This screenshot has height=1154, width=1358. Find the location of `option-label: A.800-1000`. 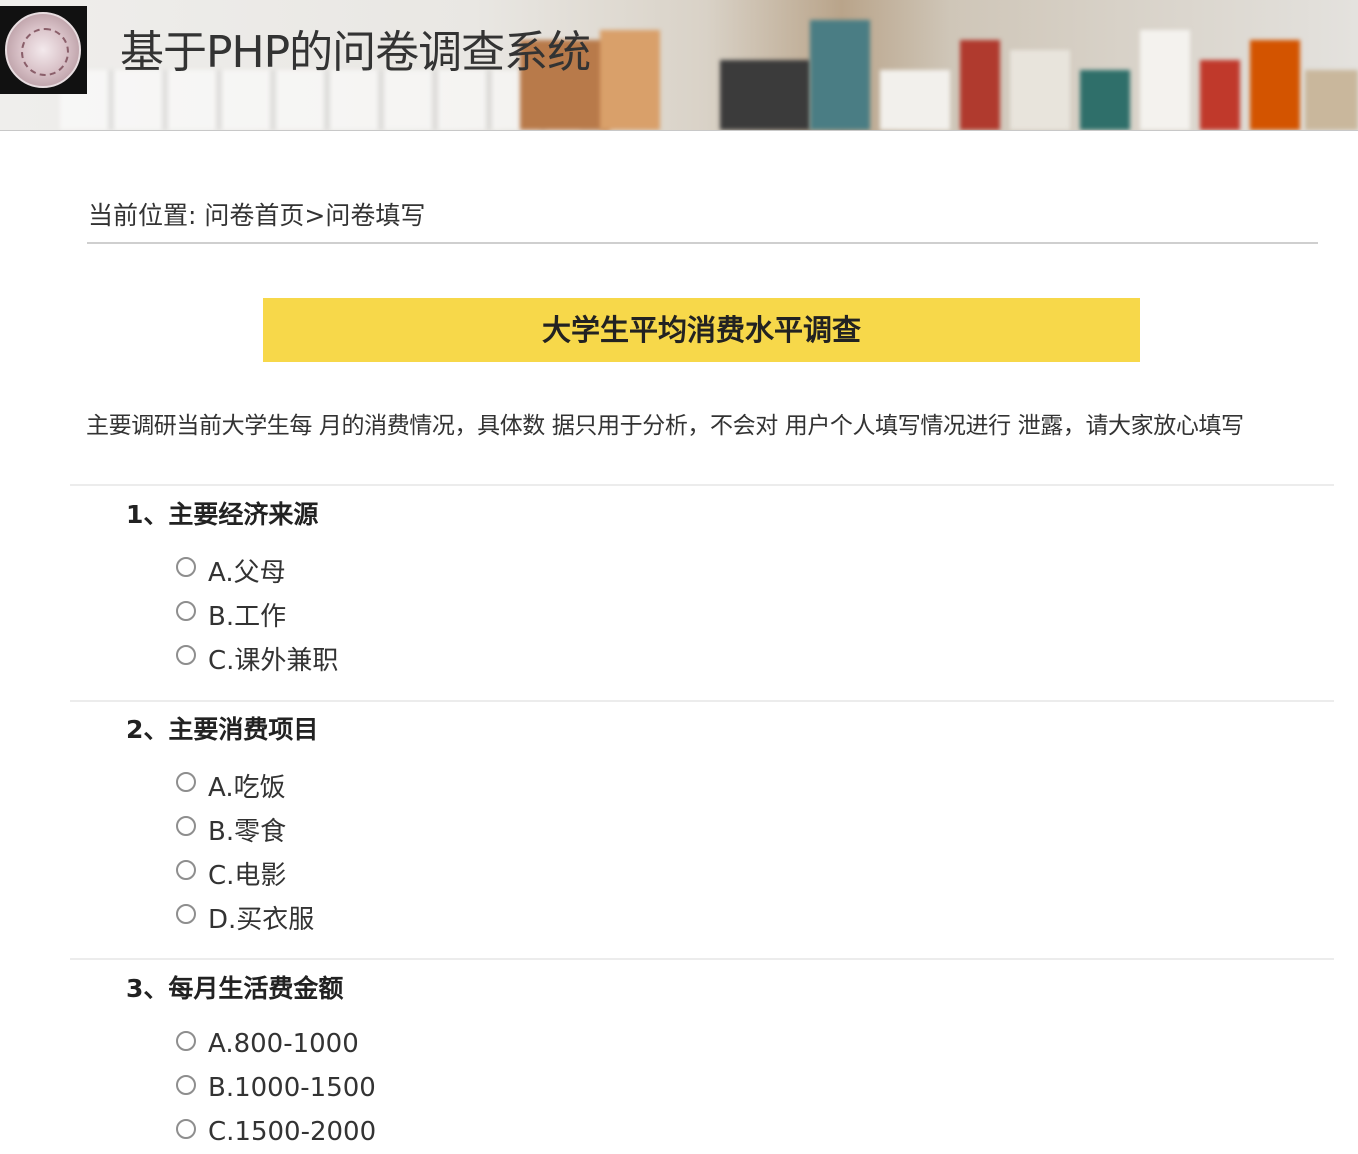

option-label: A.800-1000 is located at coordinates (283, 1044).